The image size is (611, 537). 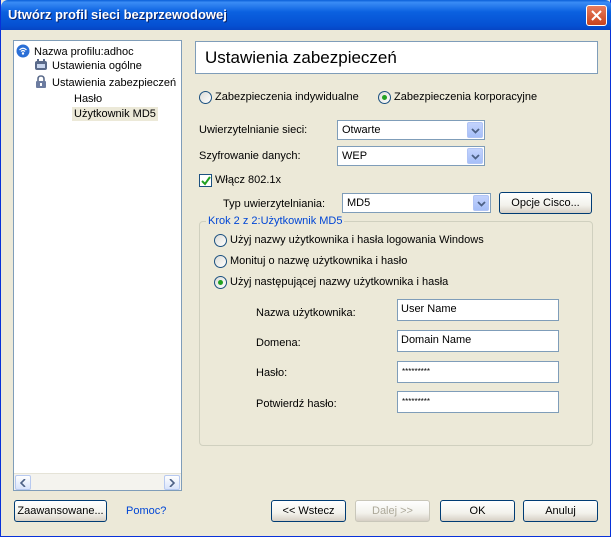 I want to click on section-header: Ustawienia zabezpieczeń, so click(x=396, y=57).